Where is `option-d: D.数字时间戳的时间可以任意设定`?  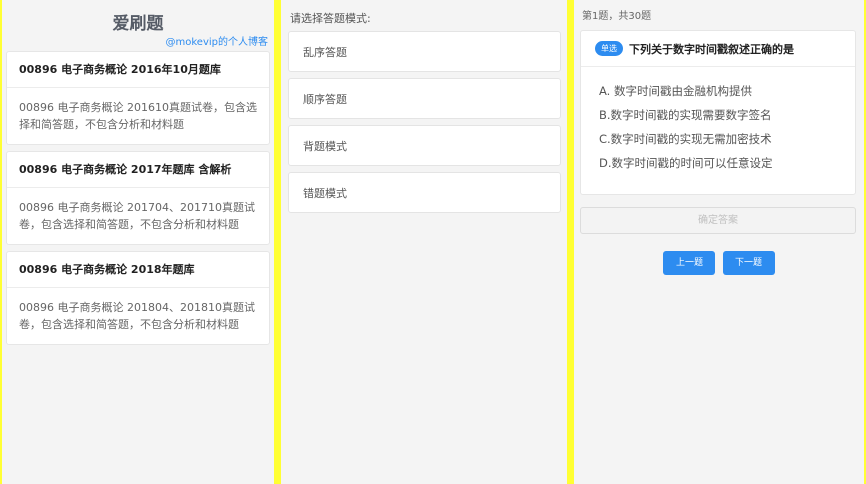 option-d: D.数字时间戳的时间可以任意设定 is located at coordinates (727, 163).